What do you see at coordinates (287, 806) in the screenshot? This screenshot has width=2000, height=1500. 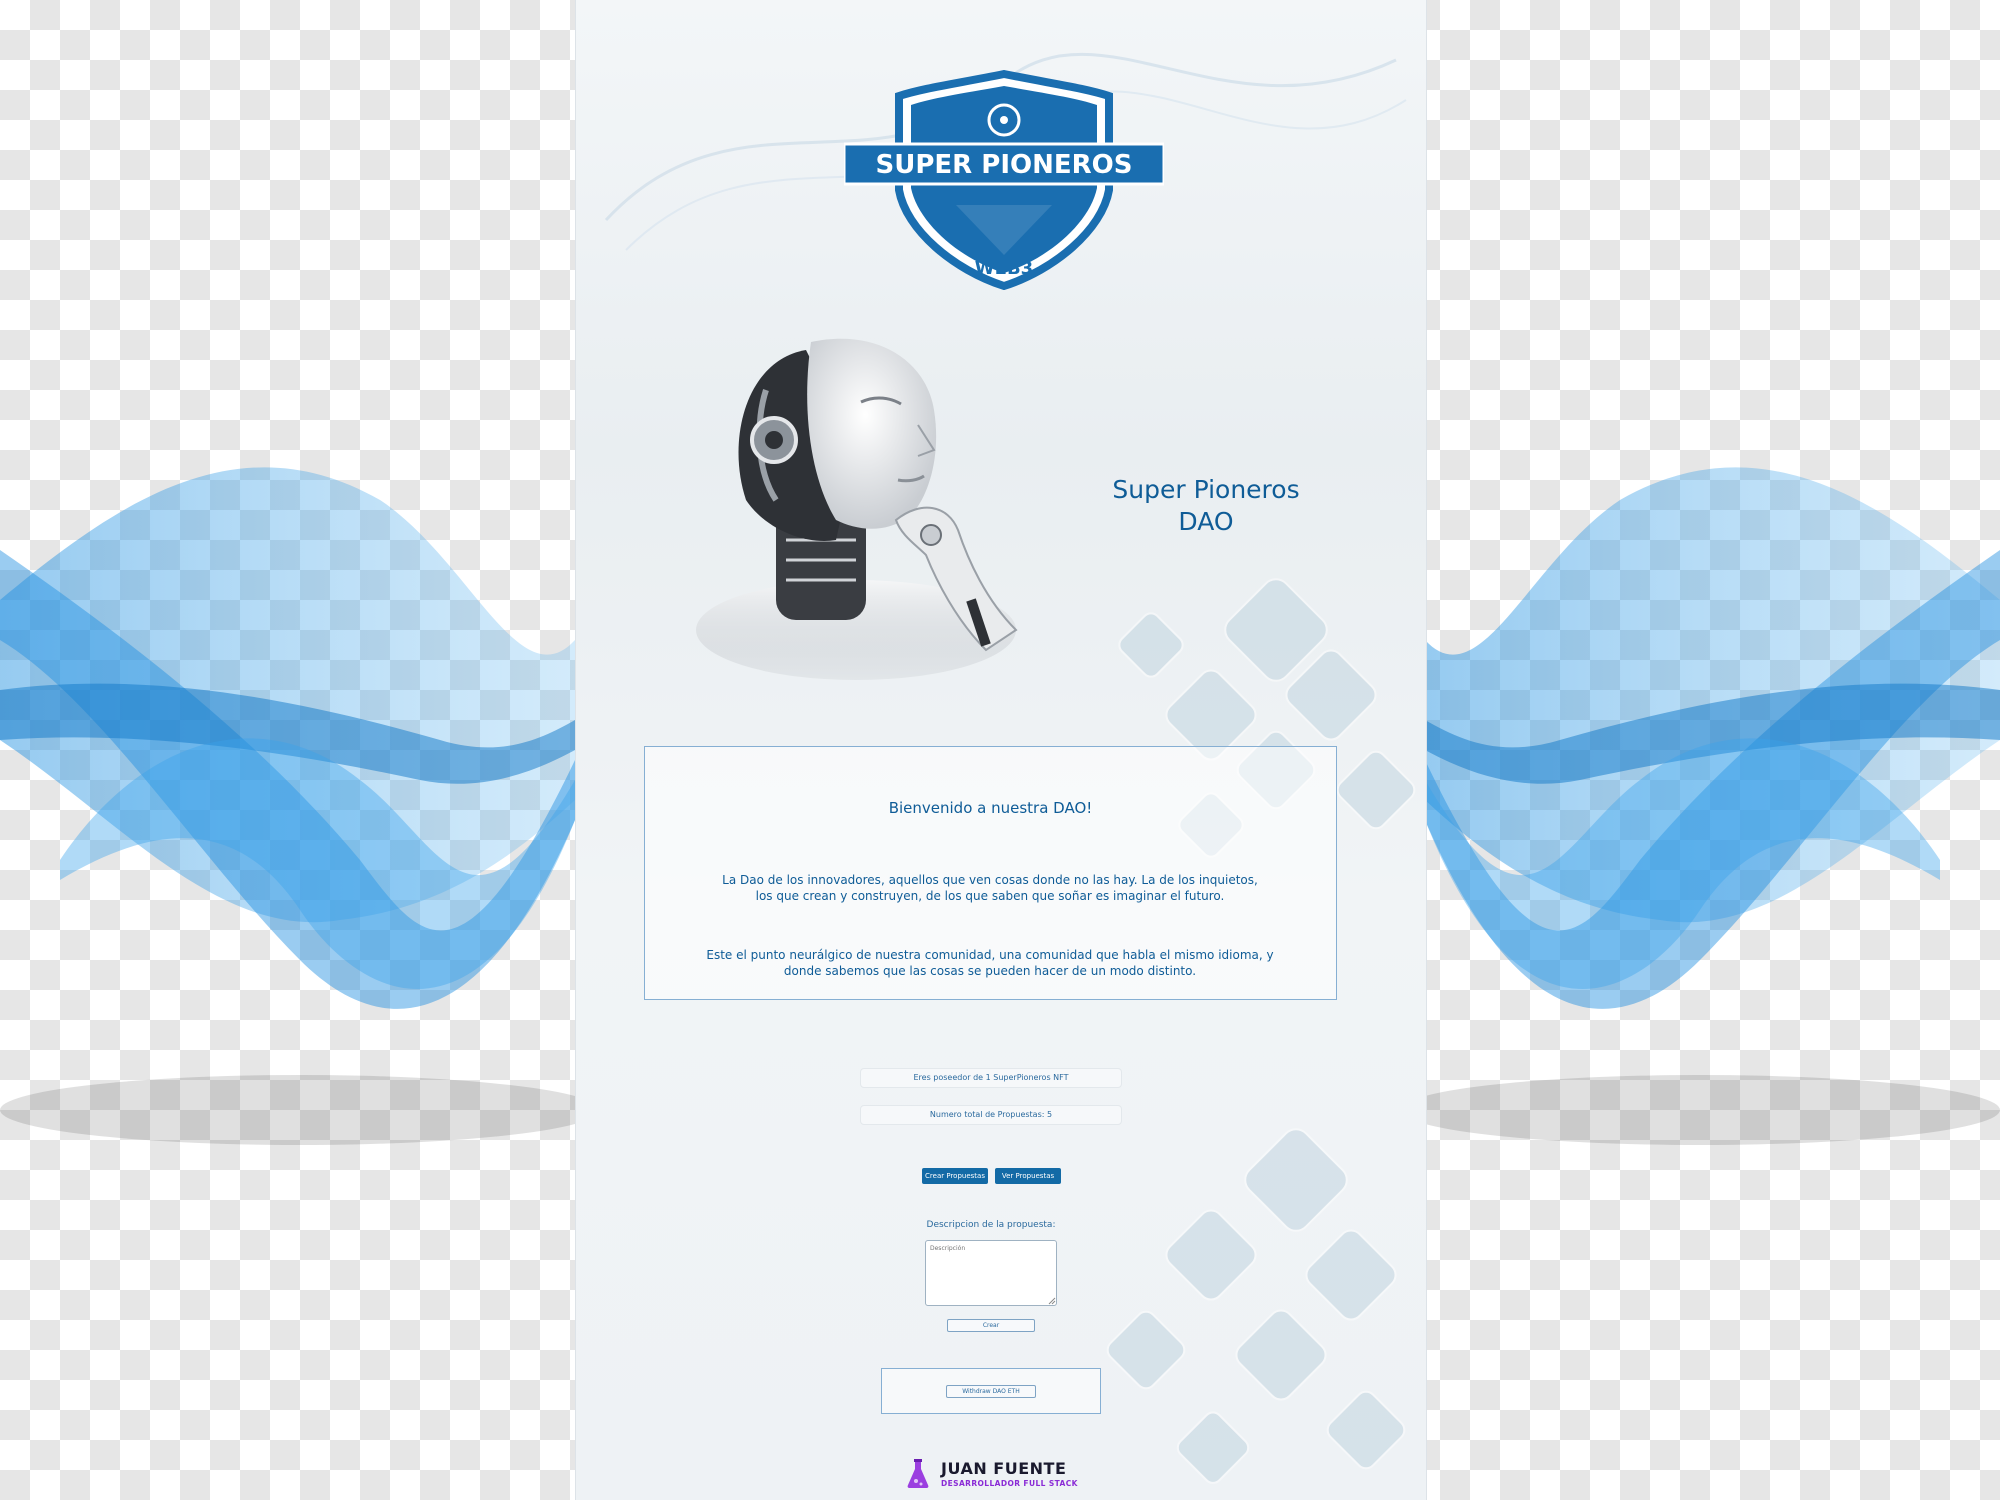 I see `left-wave-decoration` at bounding box center [287, 806].